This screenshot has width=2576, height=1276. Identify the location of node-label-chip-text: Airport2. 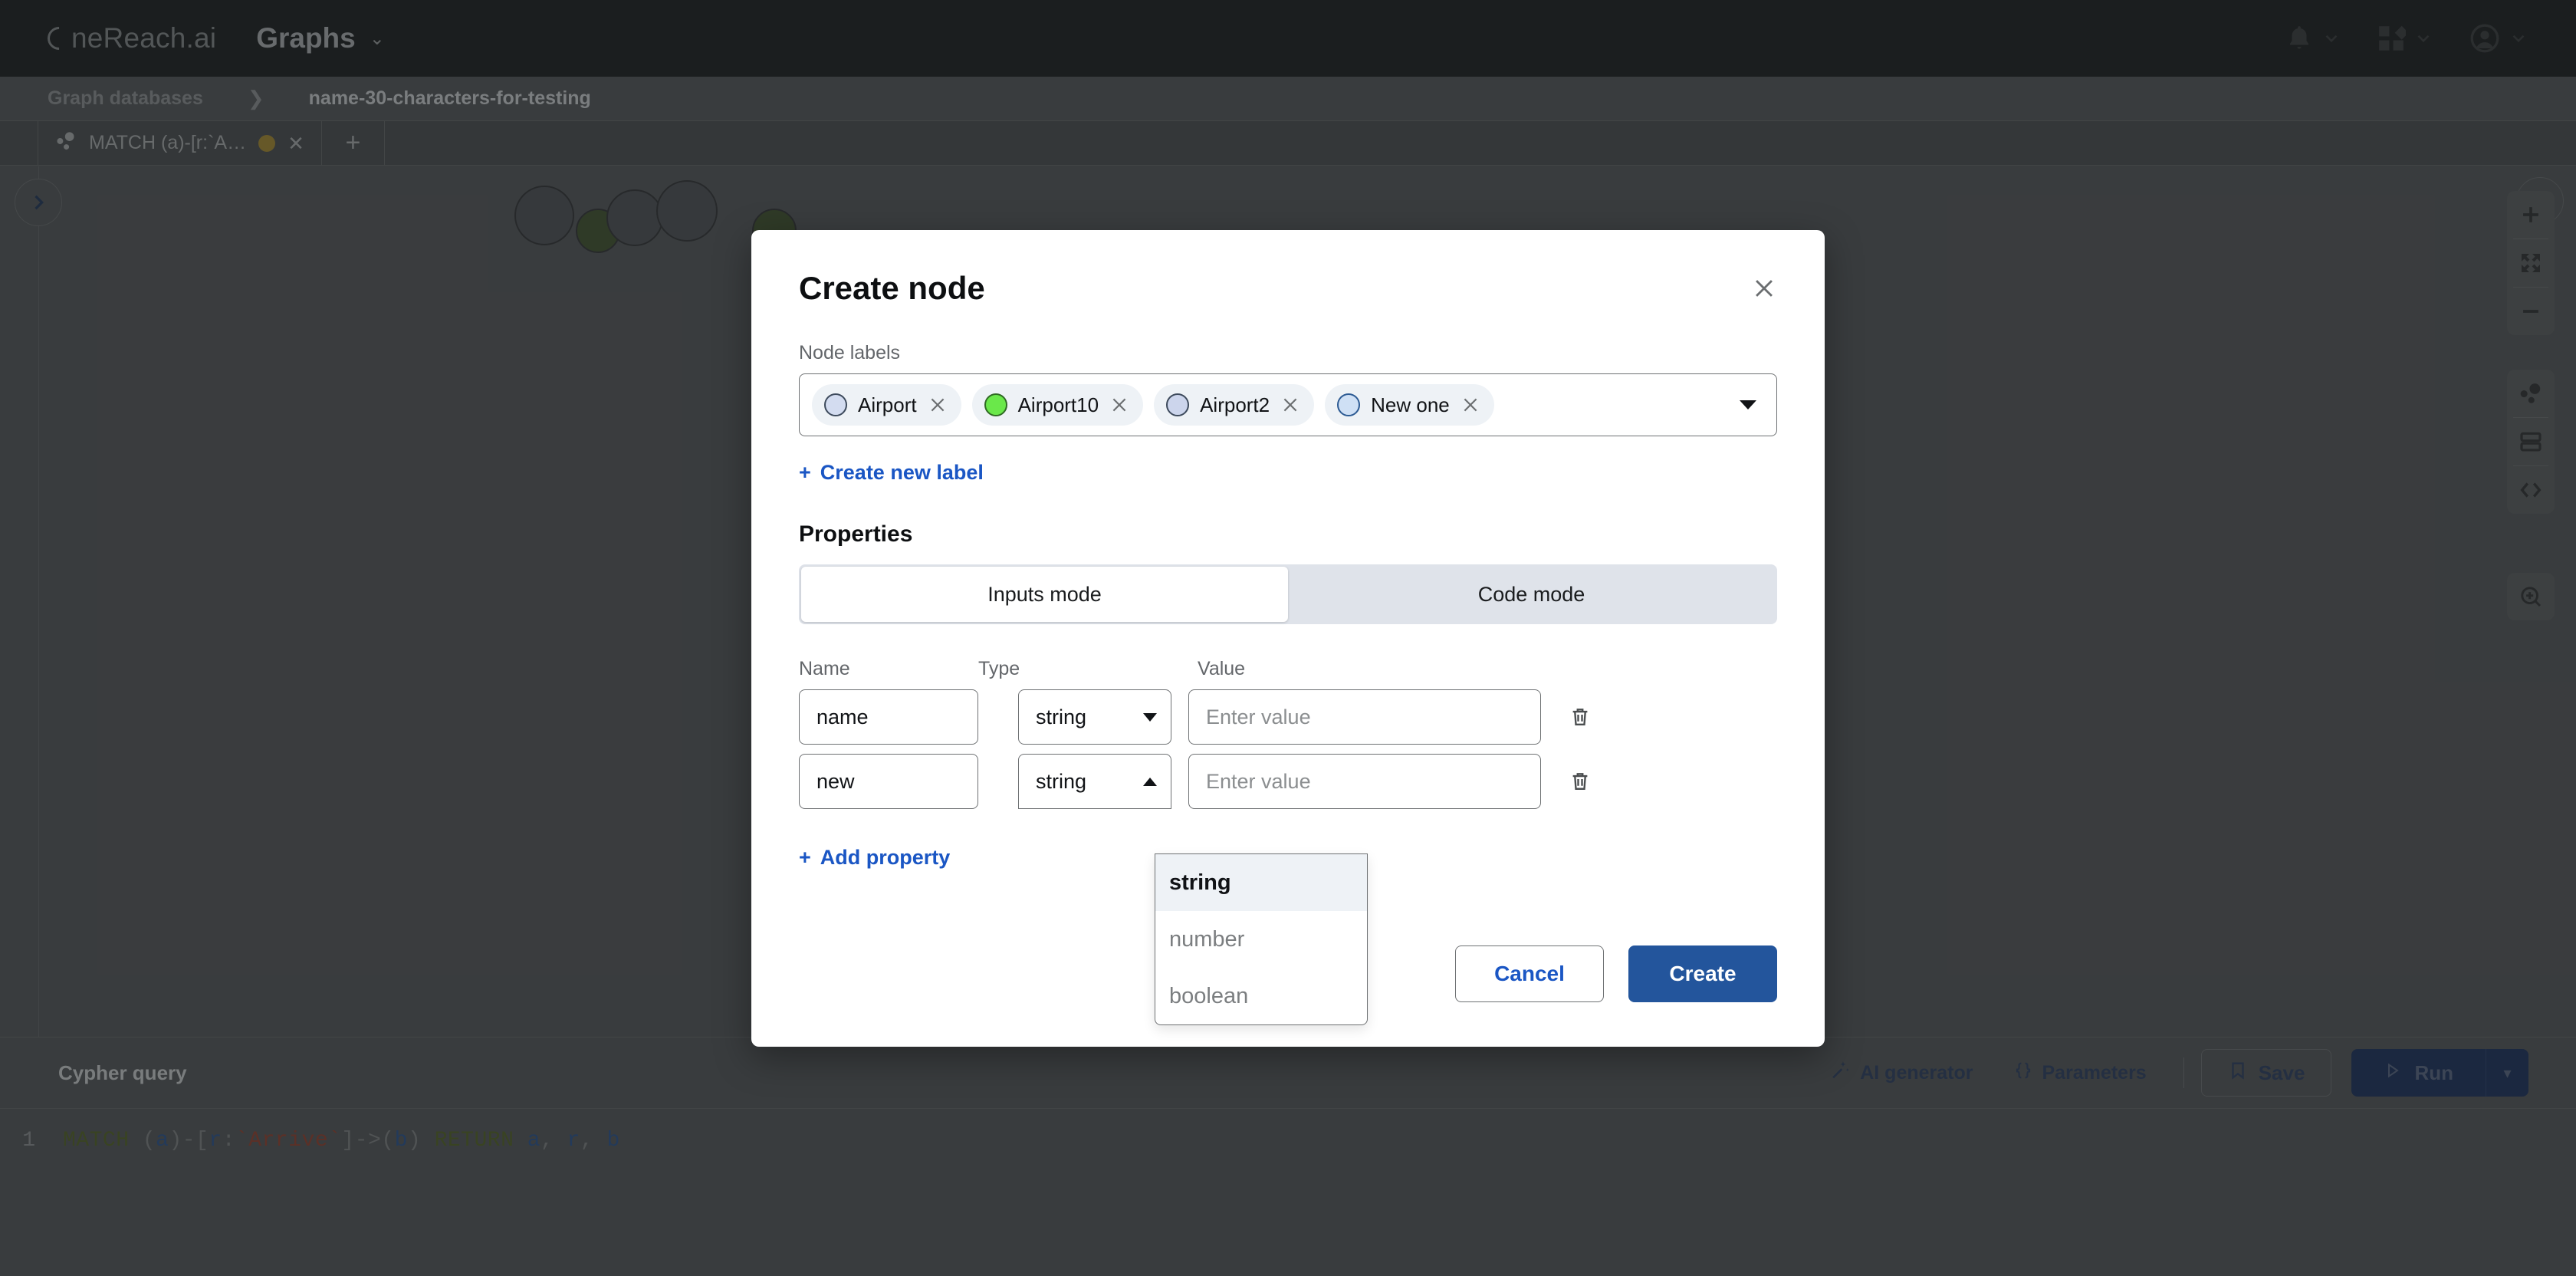
(1235, 404).